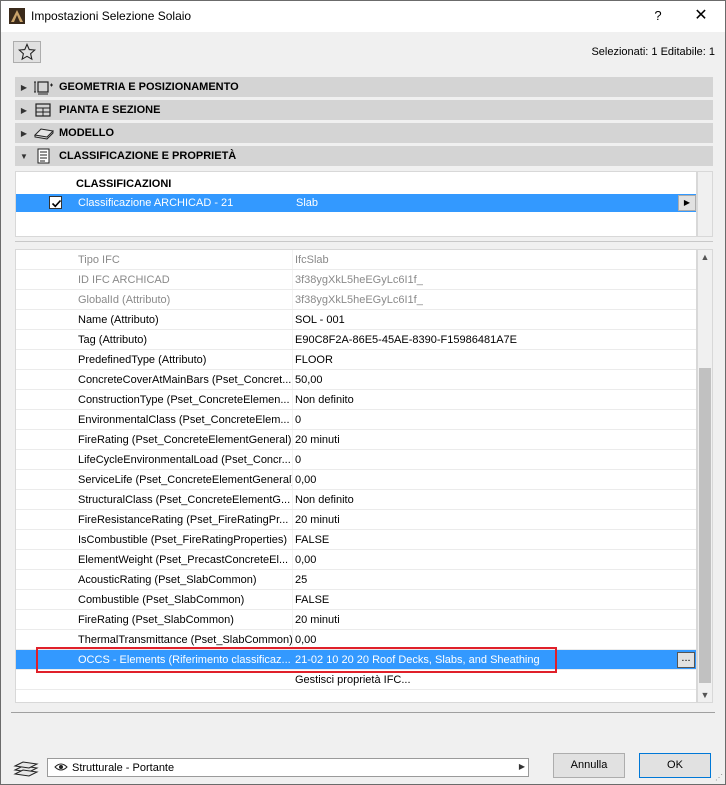 This screenshot has width=726, height=785. I want to click on property-row: Combustible (Pset_SlabCommon) FALSE, so click(356, 600).